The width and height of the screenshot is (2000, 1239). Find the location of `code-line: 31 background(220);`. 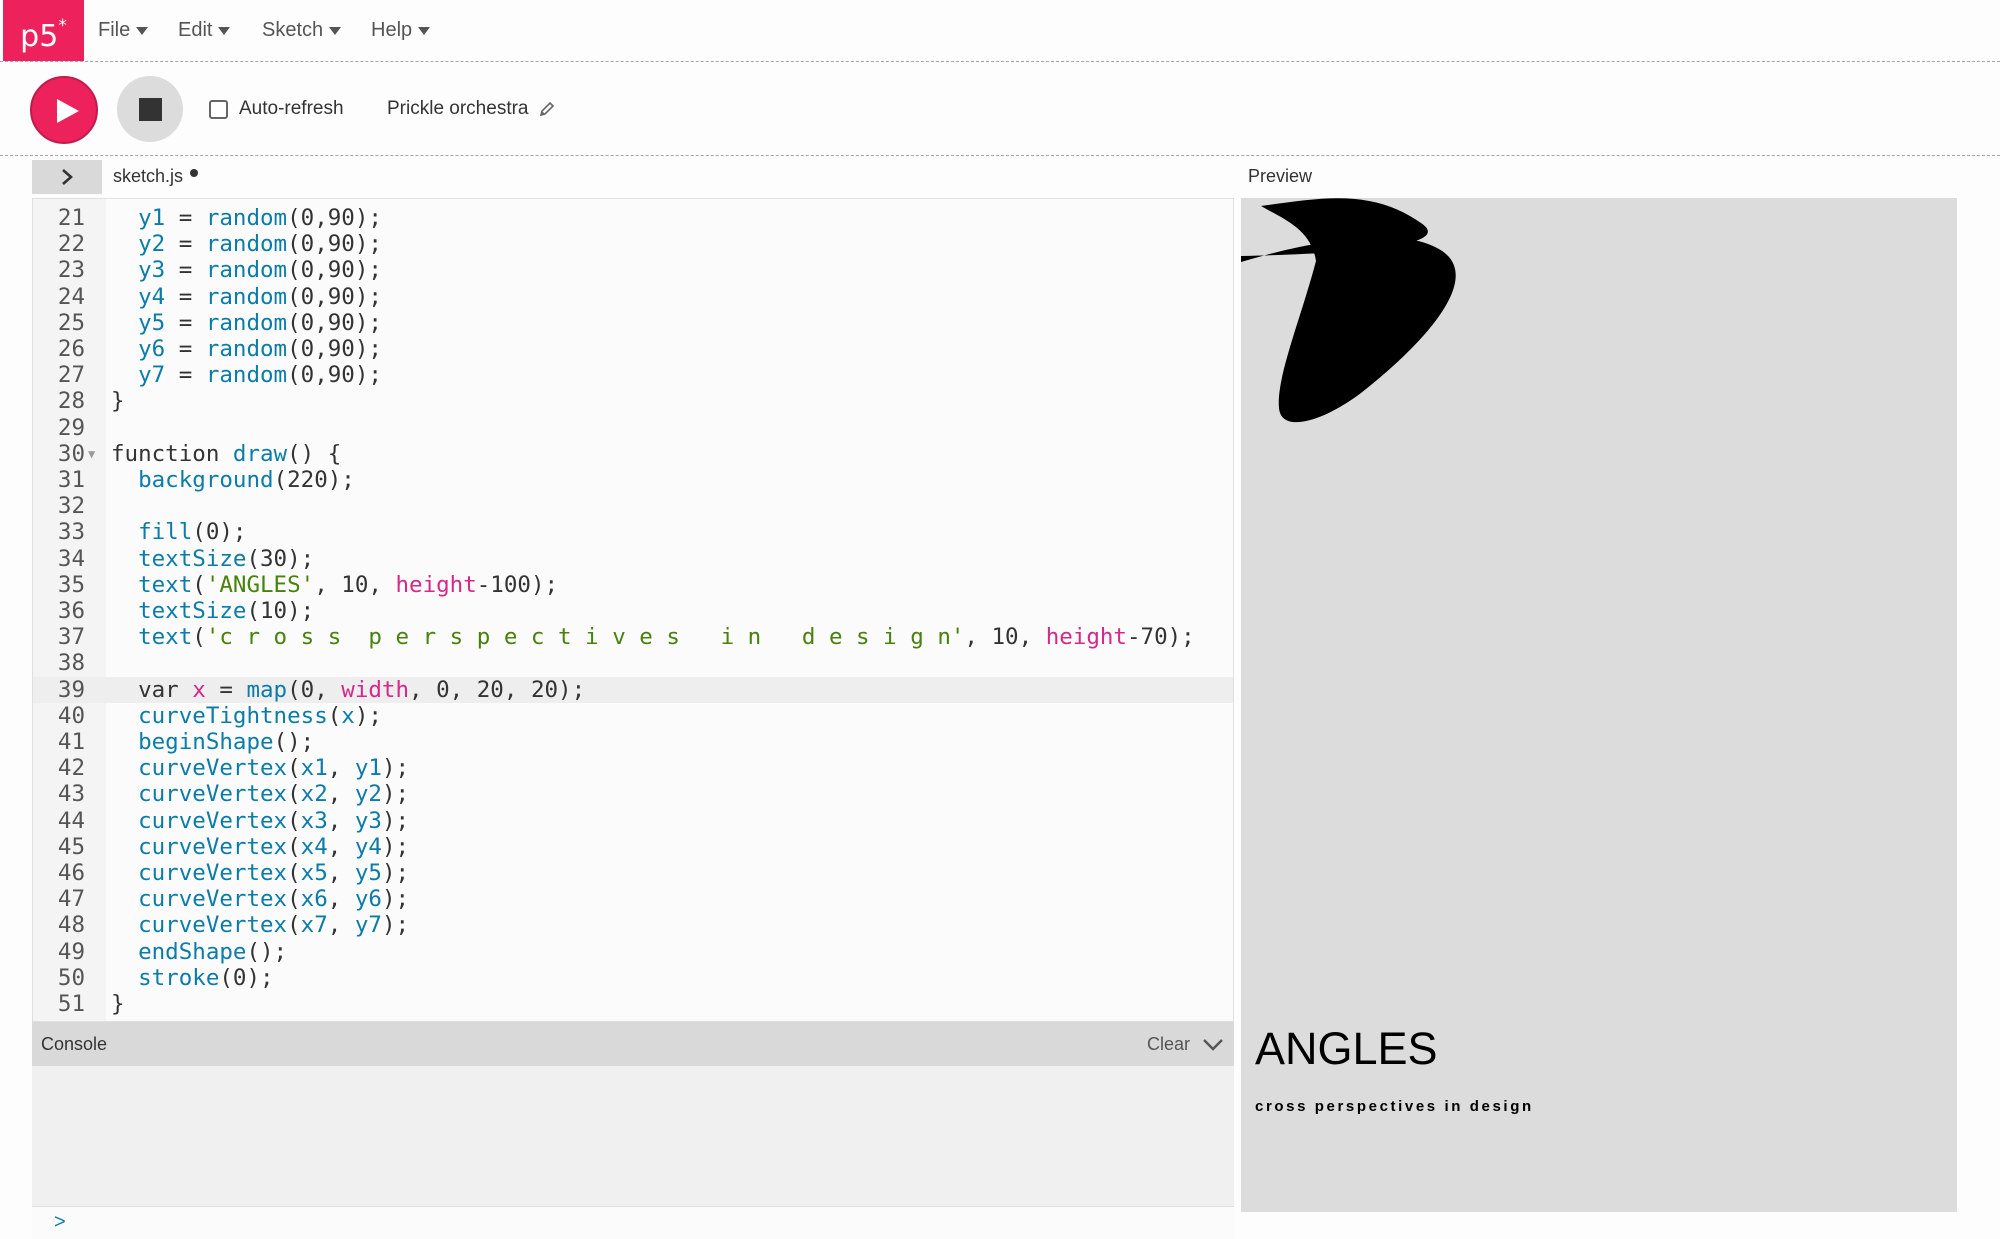

code-line: 31 background(220); is located at coordinates (633, 480).